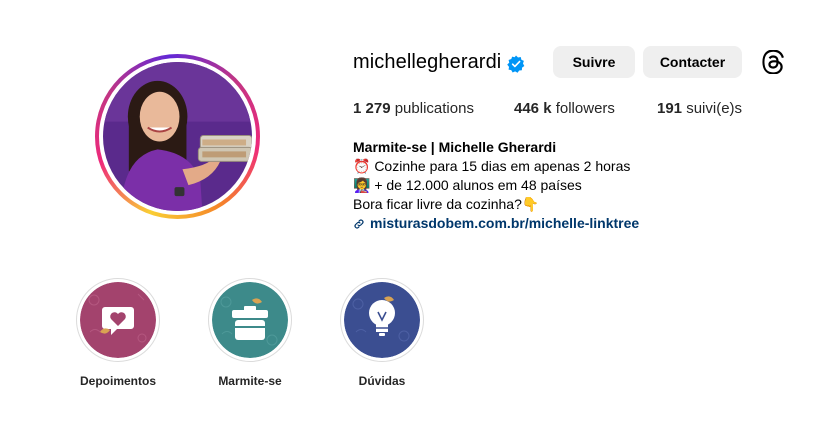 The height and width of the screenshot is (426, 824). I want to click on contact-button: Contacter, so click(692, 62).